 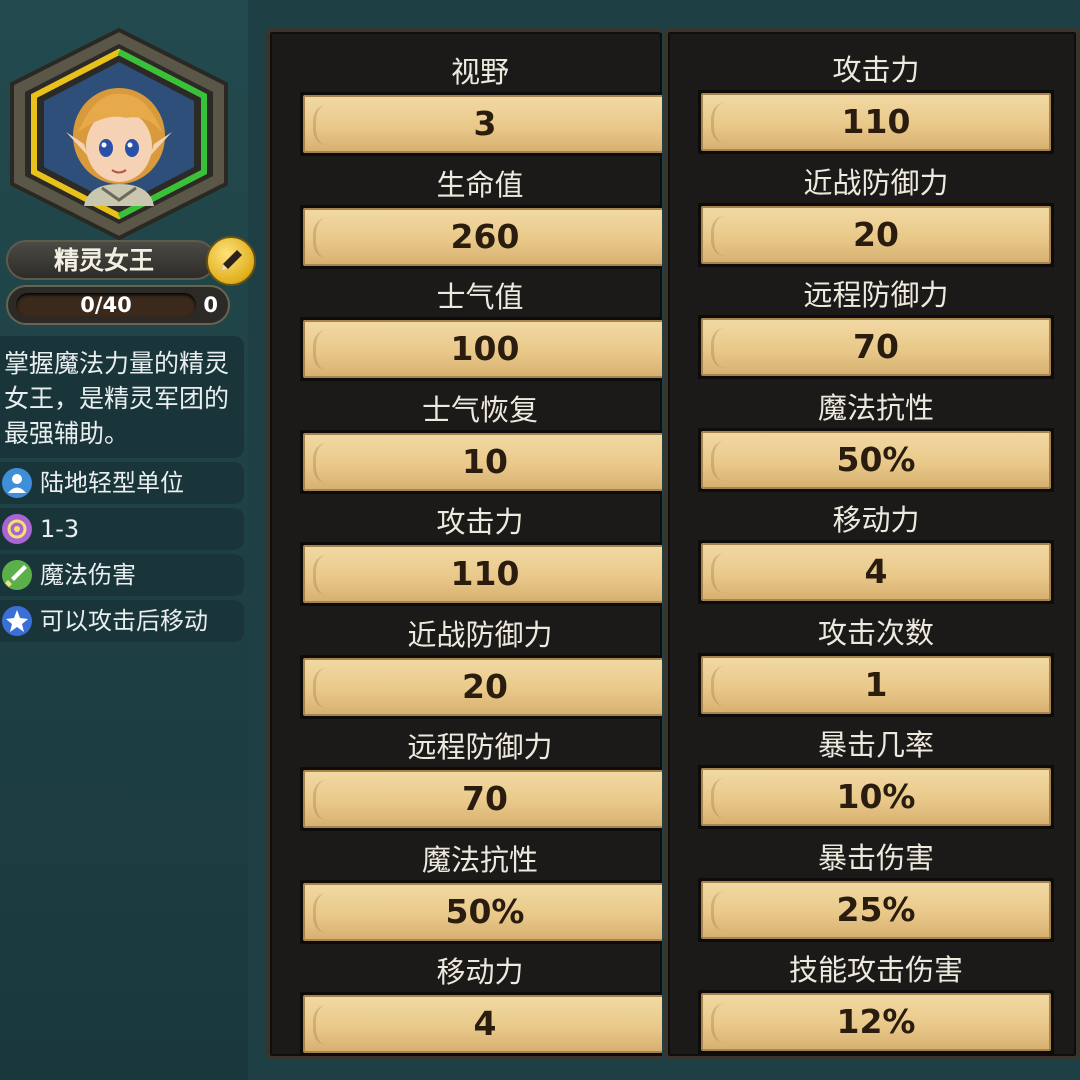 I want to click on trait-ability: 可以攻击后移动, so click(x=122, y=621).